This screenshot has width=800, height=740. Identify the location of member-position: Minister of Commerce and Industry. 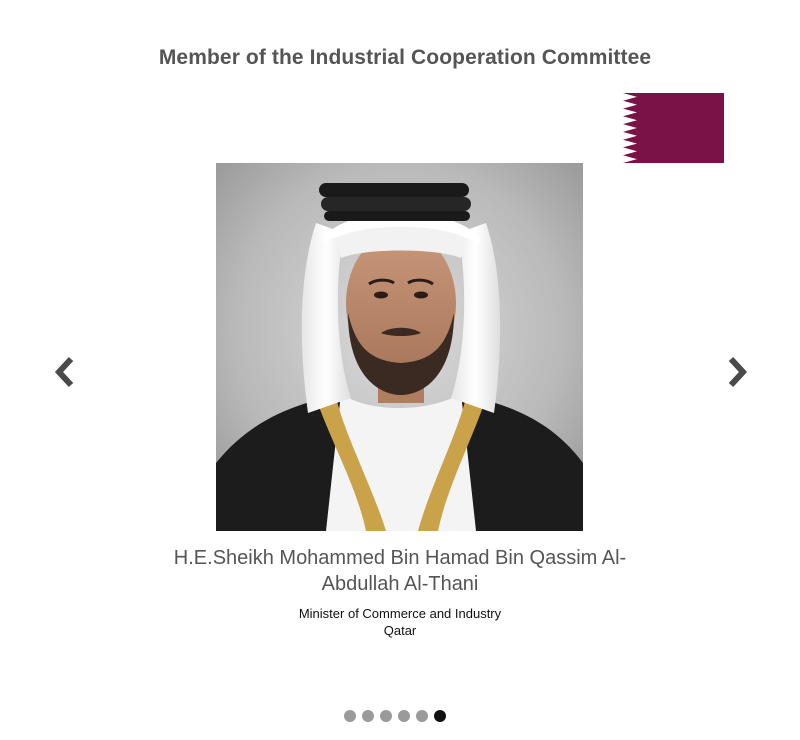
(400, 613).